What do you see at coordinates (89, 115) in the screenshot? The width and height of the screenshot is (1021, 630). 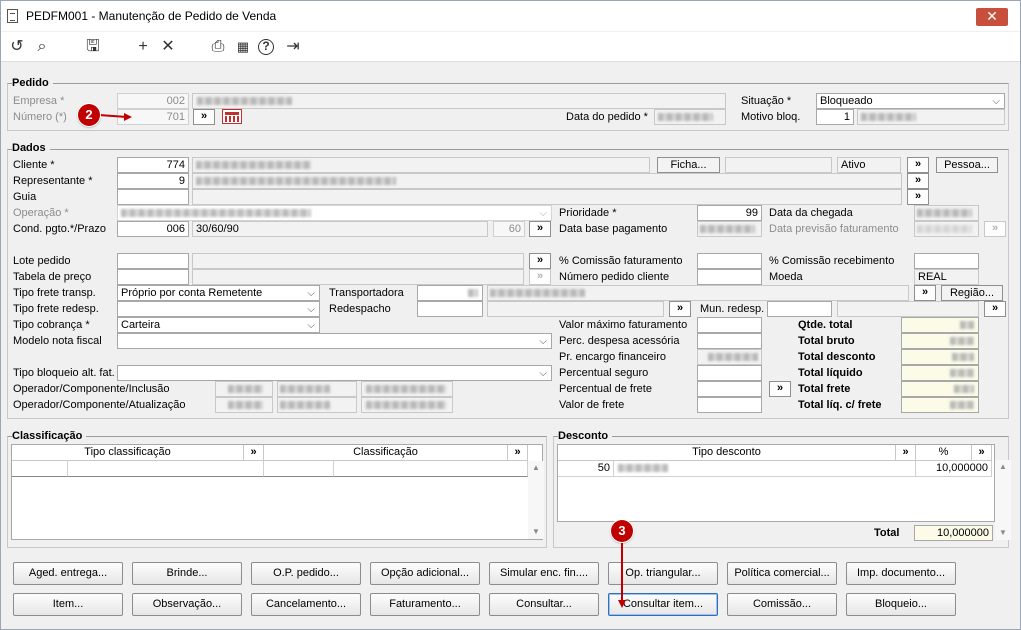 I see `step-marker-2: 2` at bounding box center [89, 115].